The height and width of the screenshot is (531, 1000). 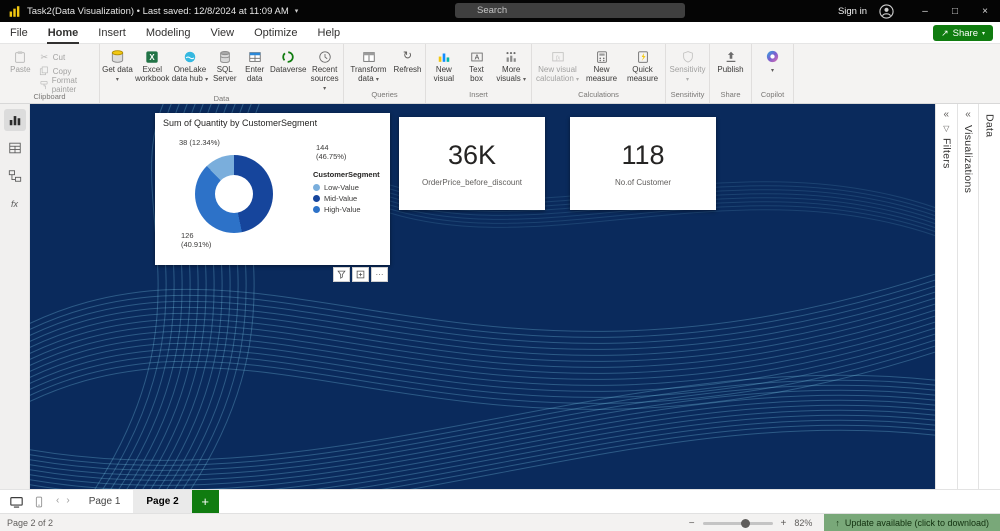 I want to click on zoom-in-button: +, so click(x=784, y=523).